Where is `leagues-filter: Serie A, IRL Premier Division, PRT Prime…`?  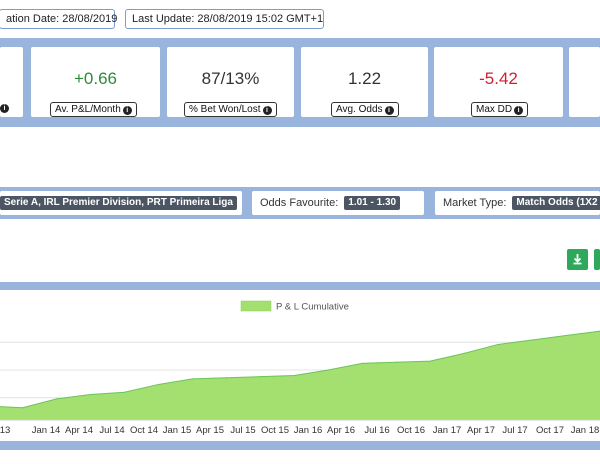
leagues-filter: Serie A, IRL Premier Division, PRT Prime… is located at coordinates (121, 203).